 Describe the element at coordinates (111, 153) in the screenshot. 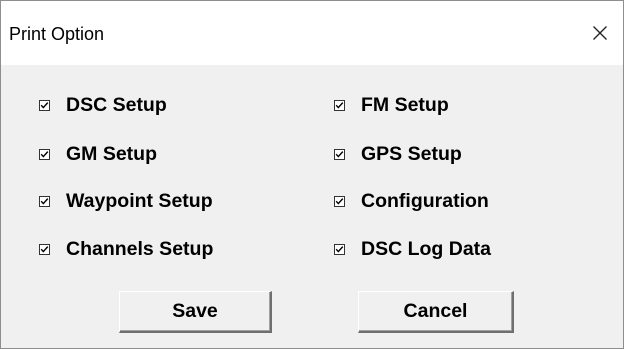

I see `gm-setup-label: GM Setup` at that location.